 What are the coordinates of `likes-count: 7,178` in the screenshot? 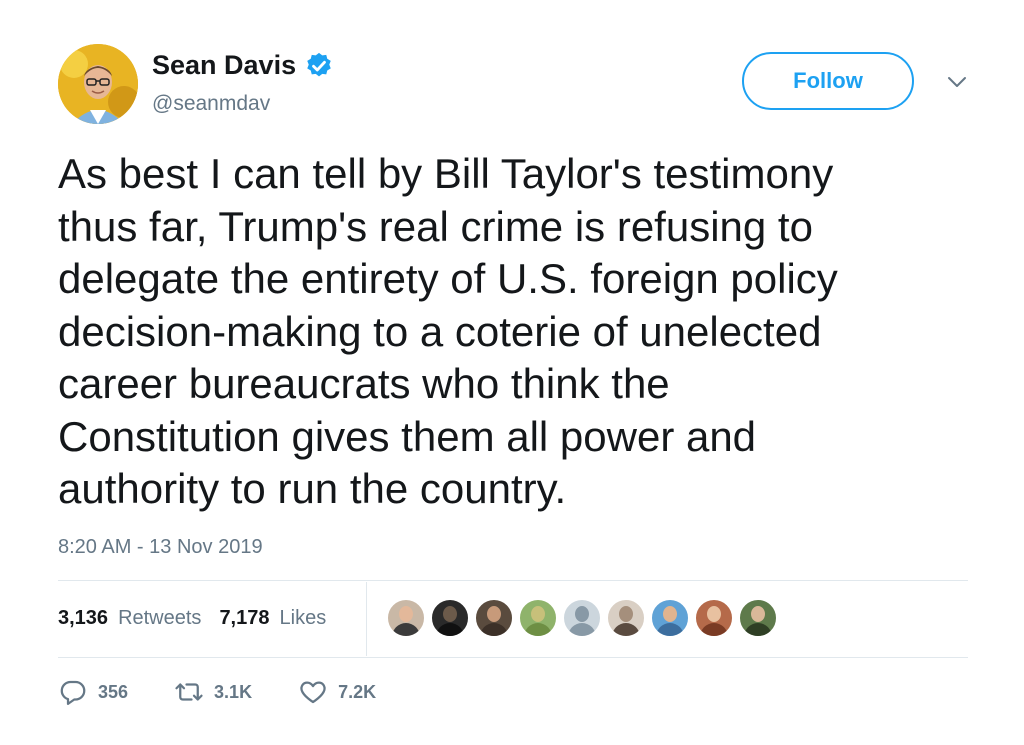 It's located at (244, 618).